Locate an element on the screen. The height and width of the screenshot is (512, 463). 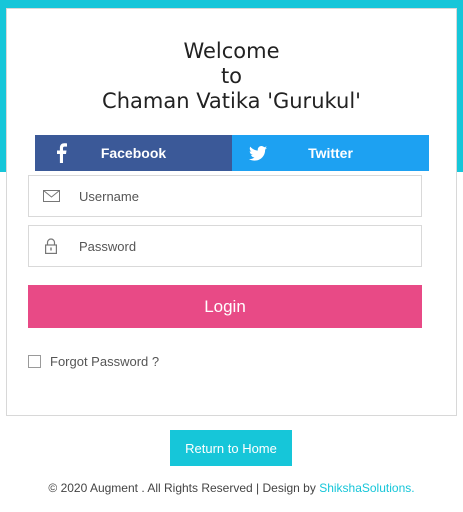
twitter-icon is located at coordinates (258, 153).